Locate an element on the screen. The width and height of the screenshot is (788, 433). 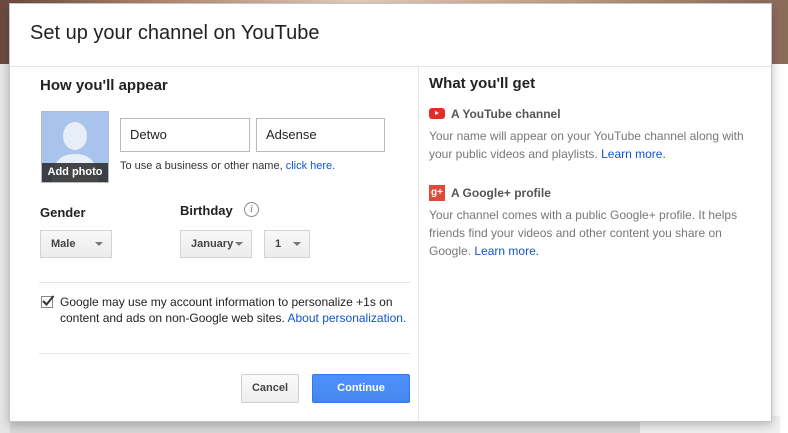
google-plus-icon: g+ is located at coordinates (437, 193).